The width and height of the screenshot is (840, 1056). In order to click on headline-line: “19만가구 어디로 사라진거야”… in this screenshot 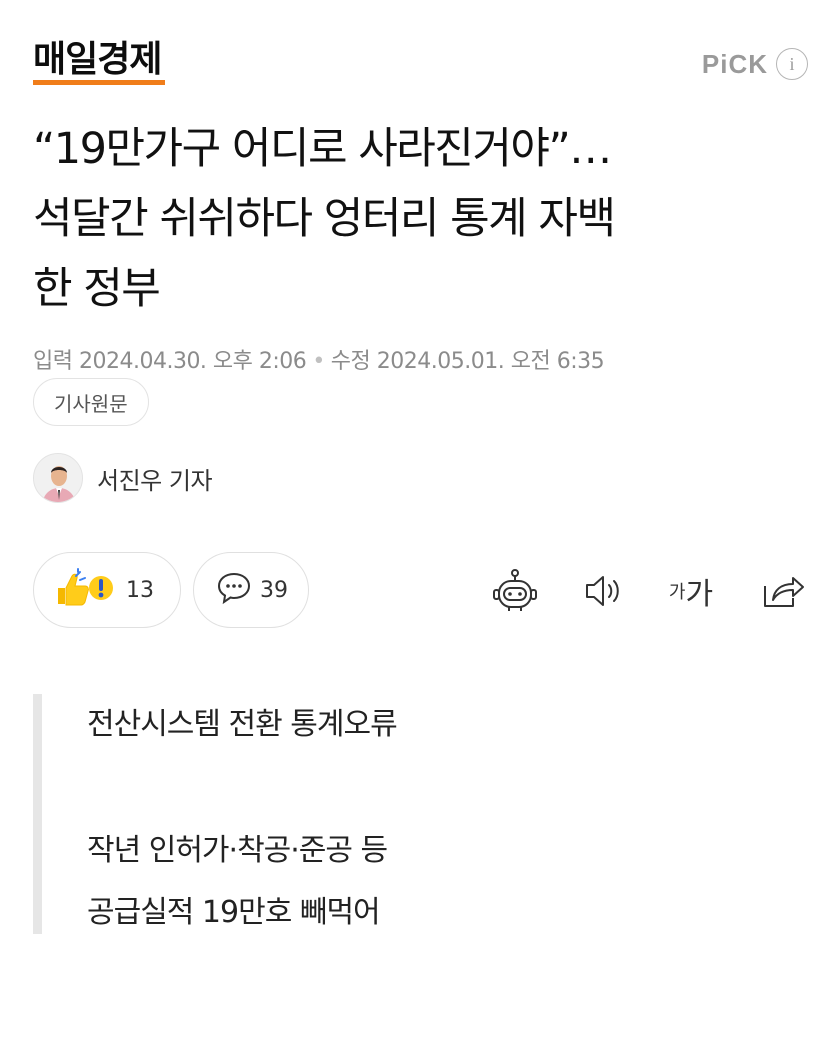, I will do `click(322, 149)`.